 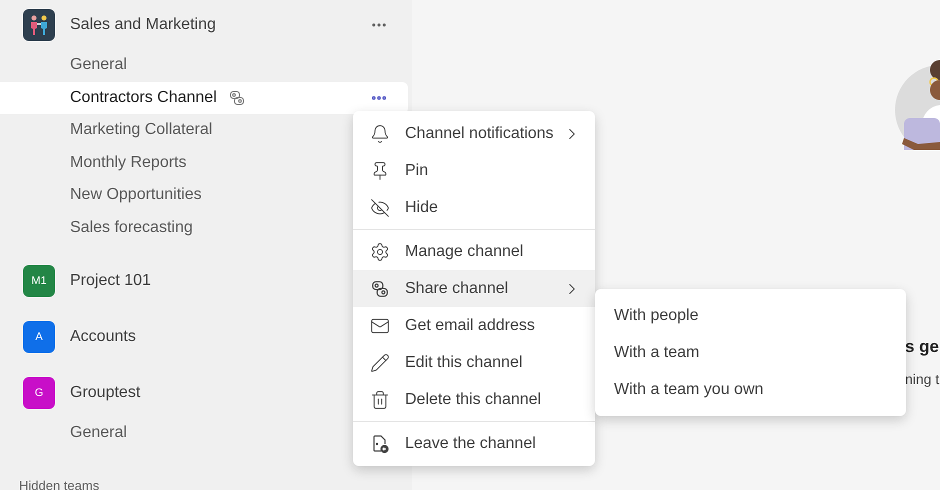 What do you see at coordinates (380, 362) in the screenshot?
I see `pencil-icon` at bounding box center [380, 362].